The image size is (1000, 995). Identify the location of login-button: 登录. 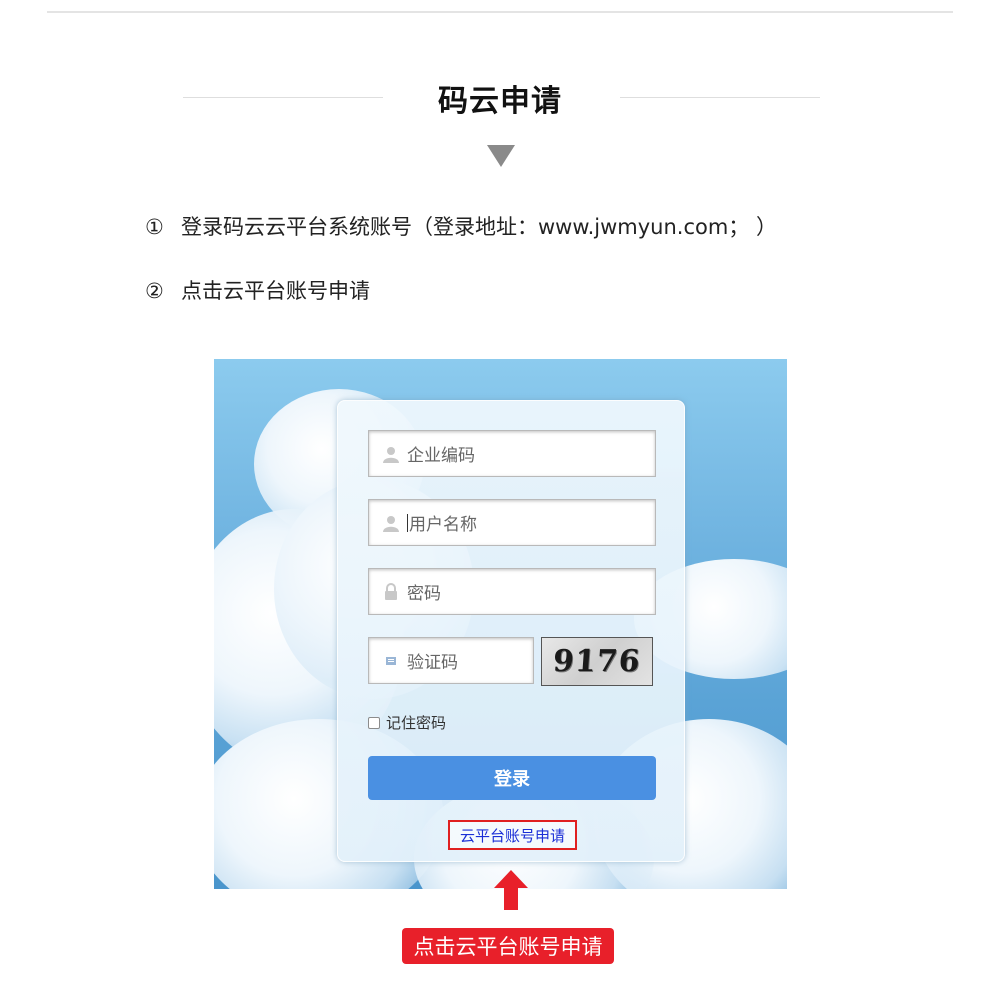
(512, 778).